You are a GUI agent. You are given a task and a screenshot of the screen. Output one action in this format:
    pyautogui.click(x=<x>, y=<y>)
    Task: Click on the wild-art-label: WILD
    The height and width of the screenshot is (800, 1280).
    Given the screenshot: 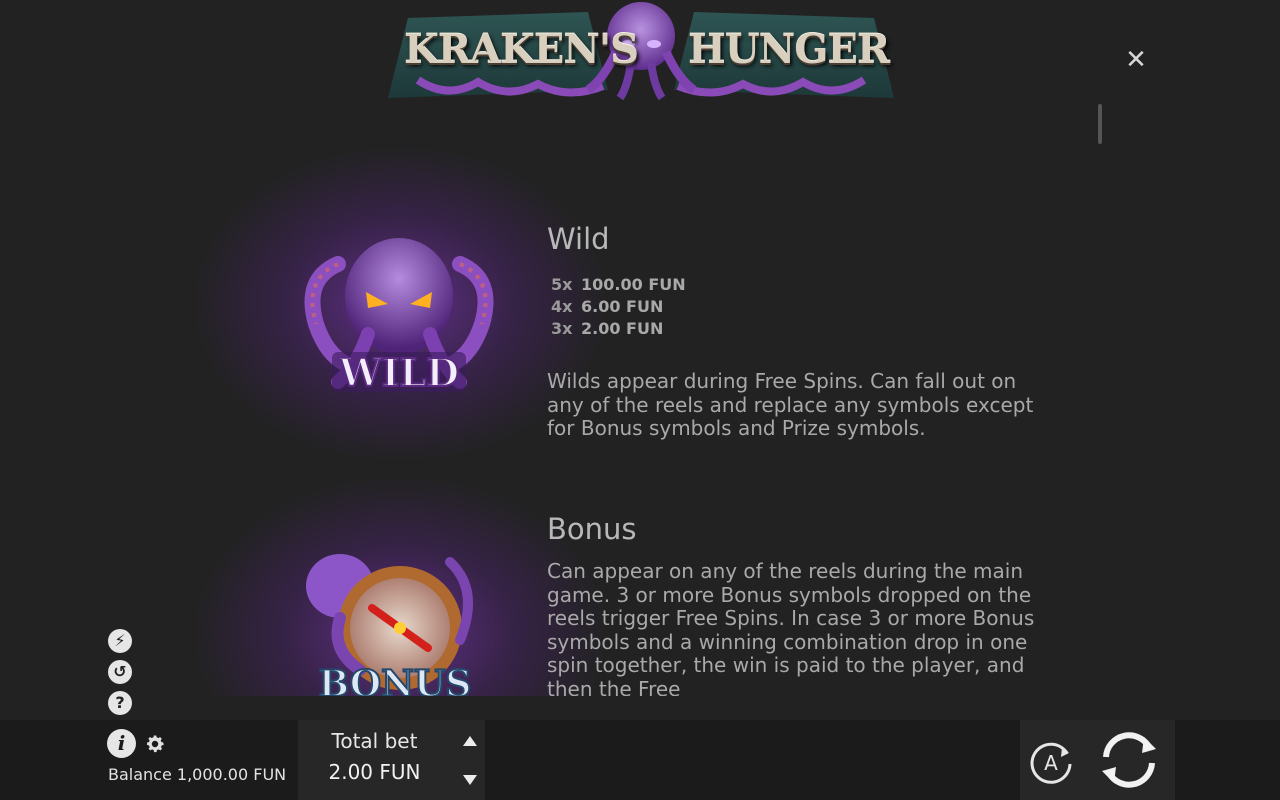 What is the action you would take?
    pyautogui.click(x=398, y=372)
    